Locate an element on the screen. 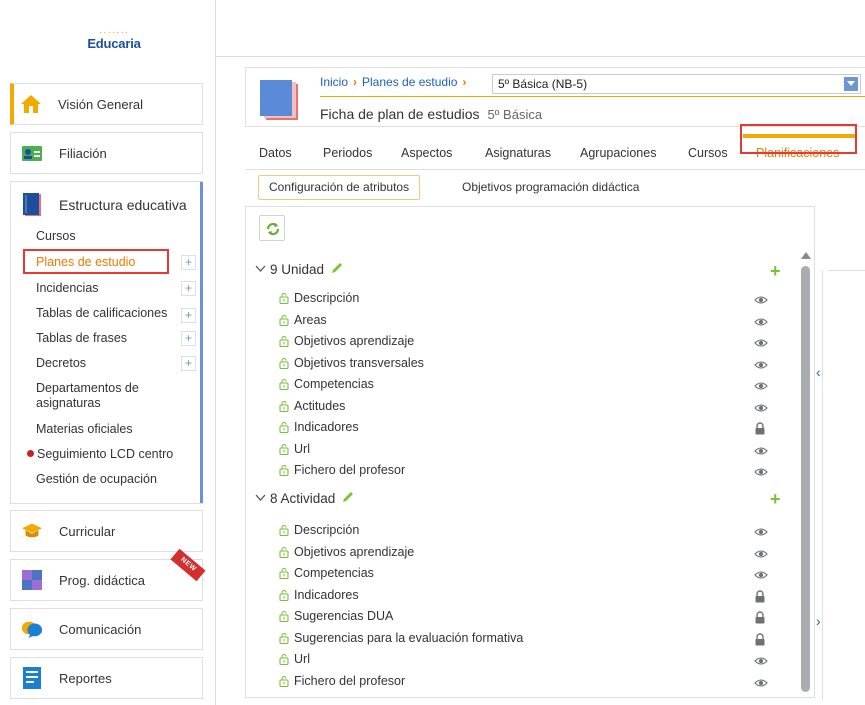 The height and width of the screenshot is (705, 865). field-row: Actitudes is located at coordinates (312, 406).